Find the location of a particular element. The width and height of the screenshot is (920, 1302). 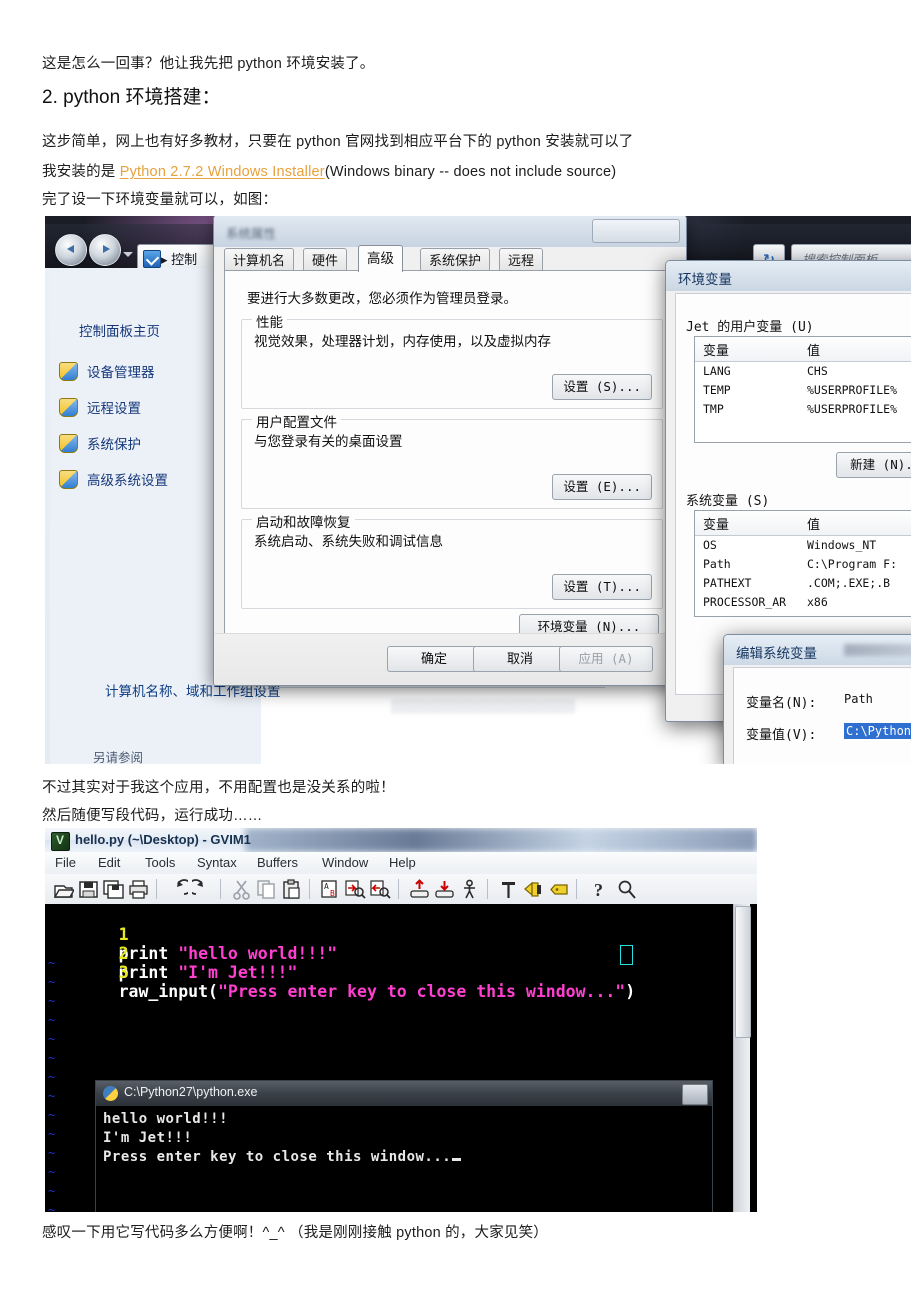

menu-tools: Tools is located at coordinates (160, 862).